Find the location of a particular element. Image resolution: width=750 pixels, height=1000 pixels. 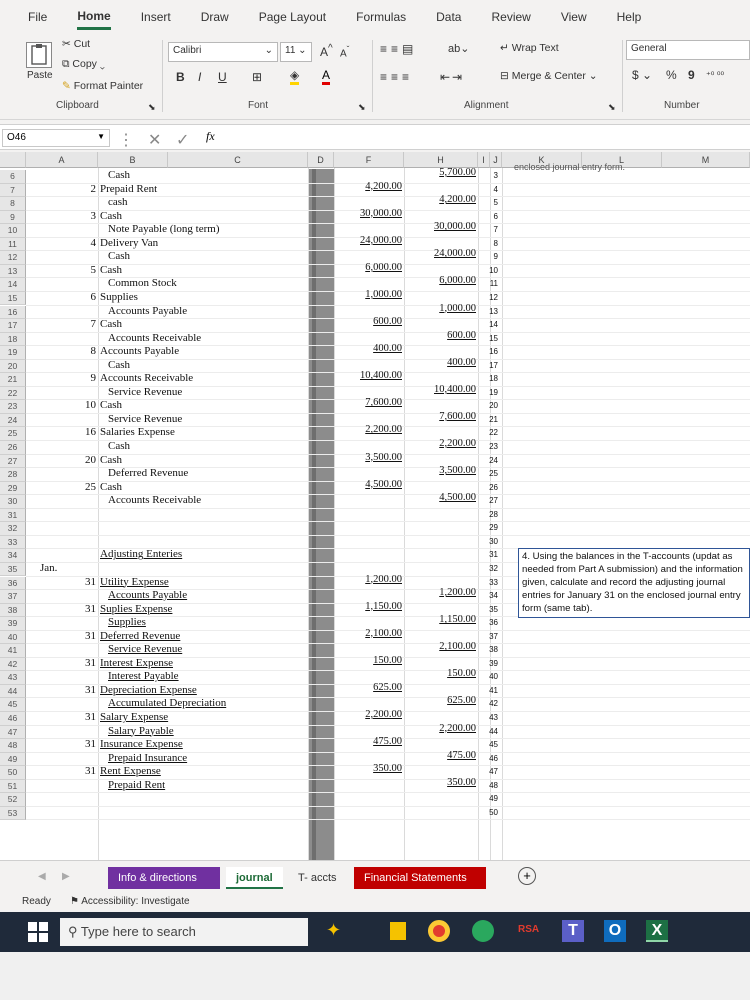

row-header: 42 is located at coordinates (13, 664).